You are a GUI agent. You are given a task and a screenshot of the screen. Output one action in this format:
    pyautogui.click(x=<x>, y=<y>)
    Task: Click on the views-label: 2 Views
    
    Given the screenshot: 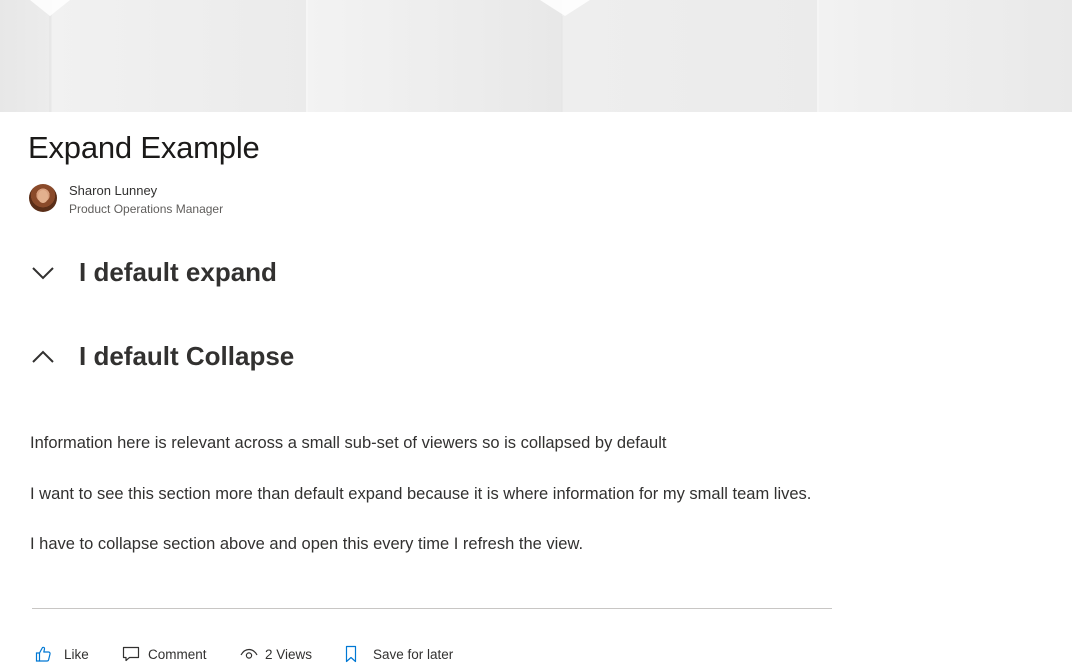 What is the action you would take?
    pyautogui.click(x=289, y=654)
    